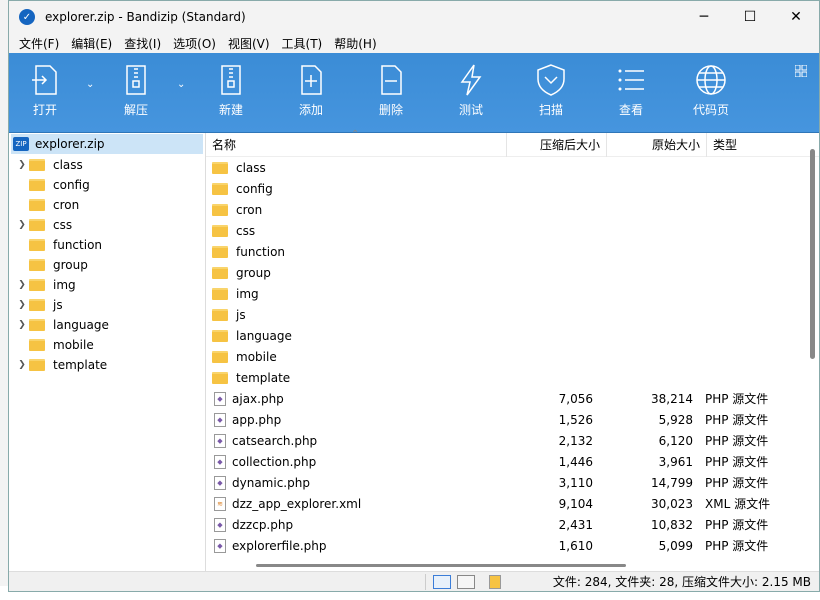  What do you see at coordinates (181, 84) in the screenshot?
I see `extract-dropdown-icon: ⌄` at bounding box center [181, 84].